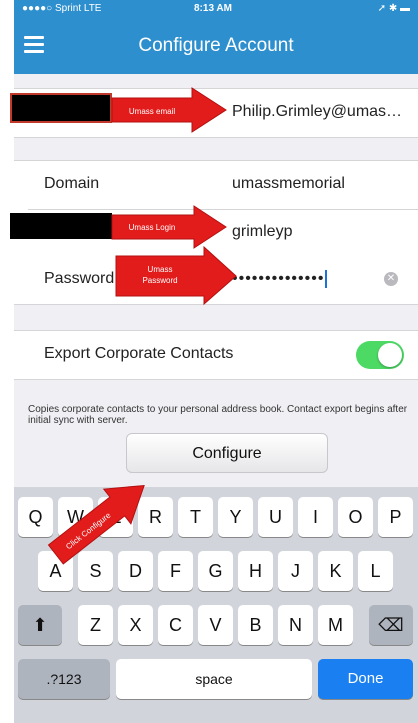  I want to click on numbers-key: .?123, so click(64, 679).